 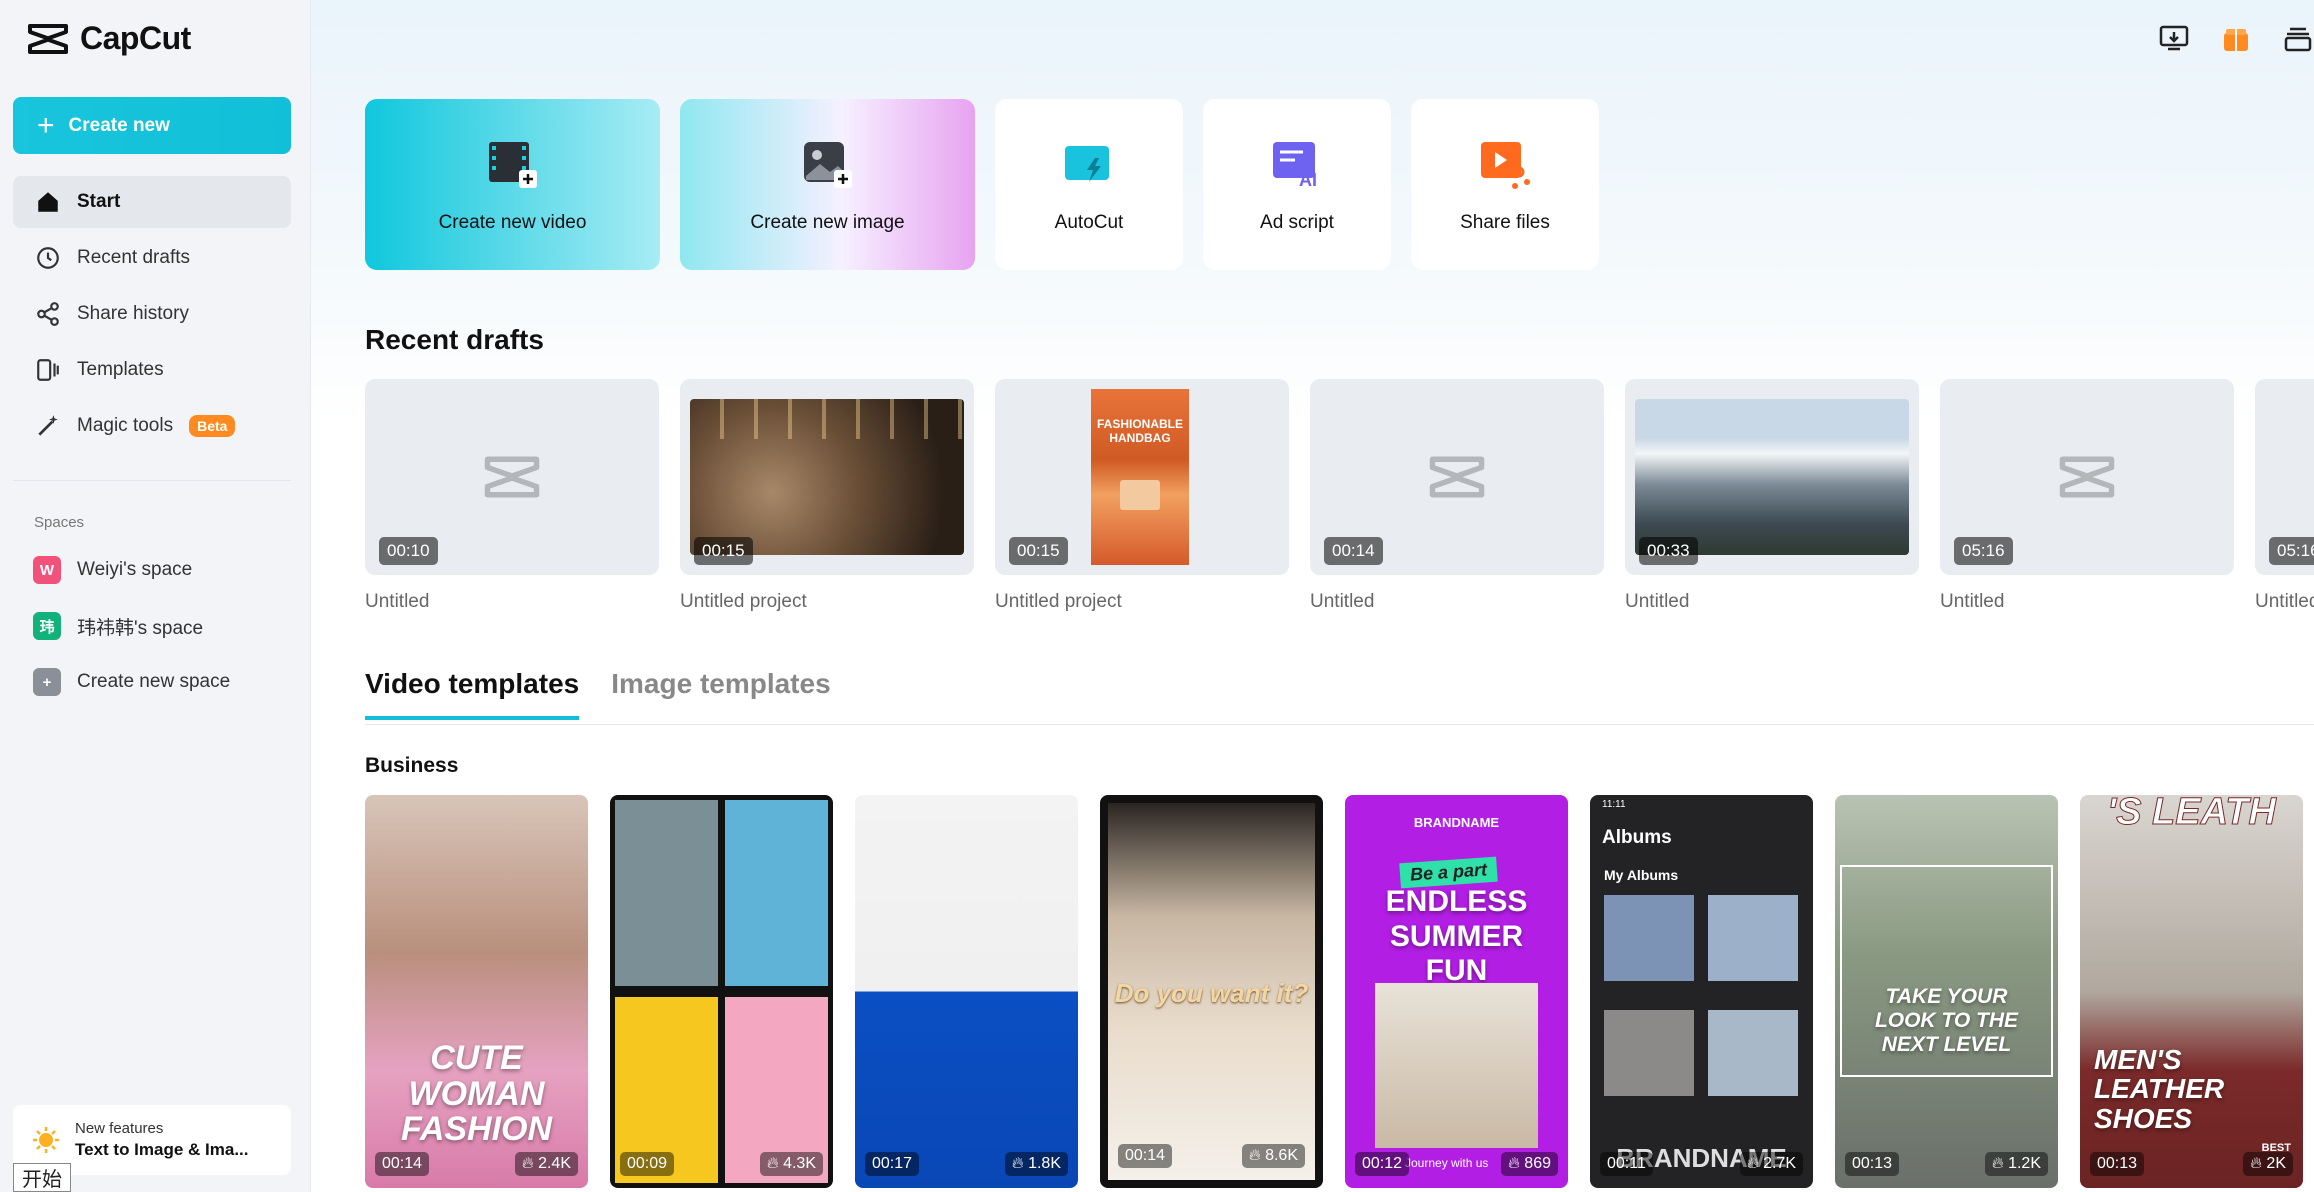 What do you see at coordinates (120, 369) in the screenshot?
I see `sidebar-item-label: Templates` at bounding box center [120, 369].